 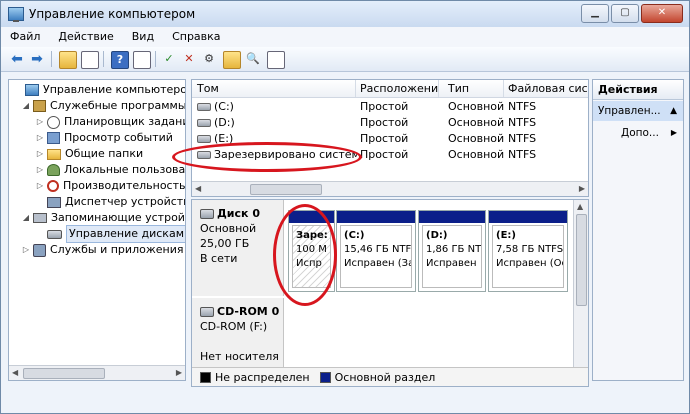 What do you see at coordinates (54, 202) in the screenshot?
I see `device-manager-icon` at bounding box center [54, 202].